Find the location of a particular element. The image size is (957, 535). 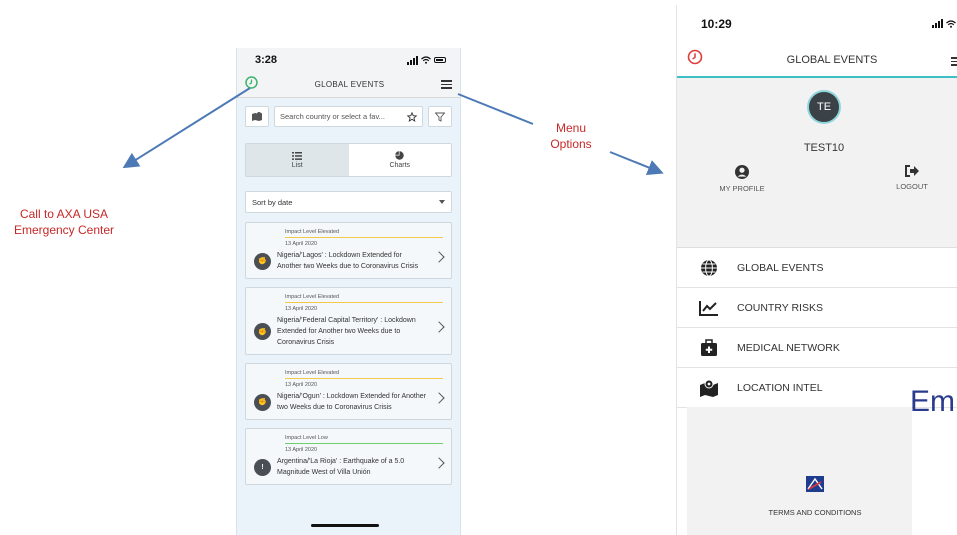

menu-item-country-risks: COUNTRY RISKS is located at coordinates (817, 308).